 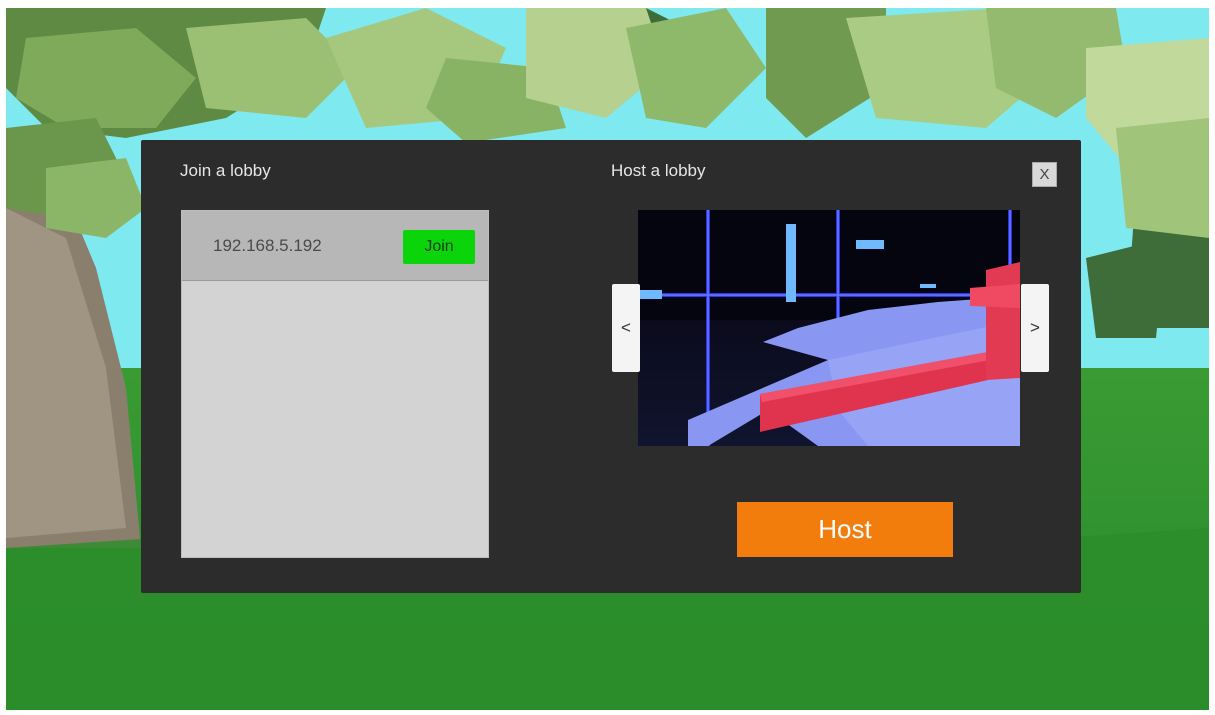 I want to click on close-button: X, so click(x=1044, y=174).